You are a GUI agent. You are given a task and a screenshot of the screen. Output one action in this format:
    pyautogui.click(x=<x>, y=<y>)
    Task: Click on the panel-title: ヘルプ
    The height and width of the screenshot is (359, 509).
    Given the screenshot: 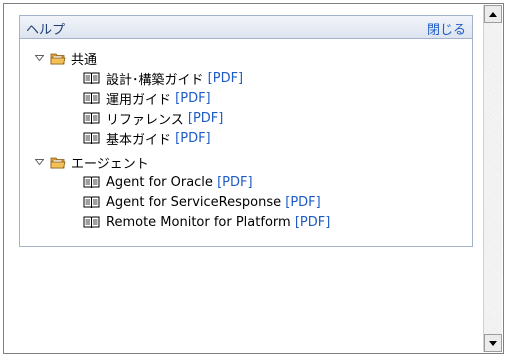 What is the action you would take?
    pyautogui.click(x=46, y=30)
    